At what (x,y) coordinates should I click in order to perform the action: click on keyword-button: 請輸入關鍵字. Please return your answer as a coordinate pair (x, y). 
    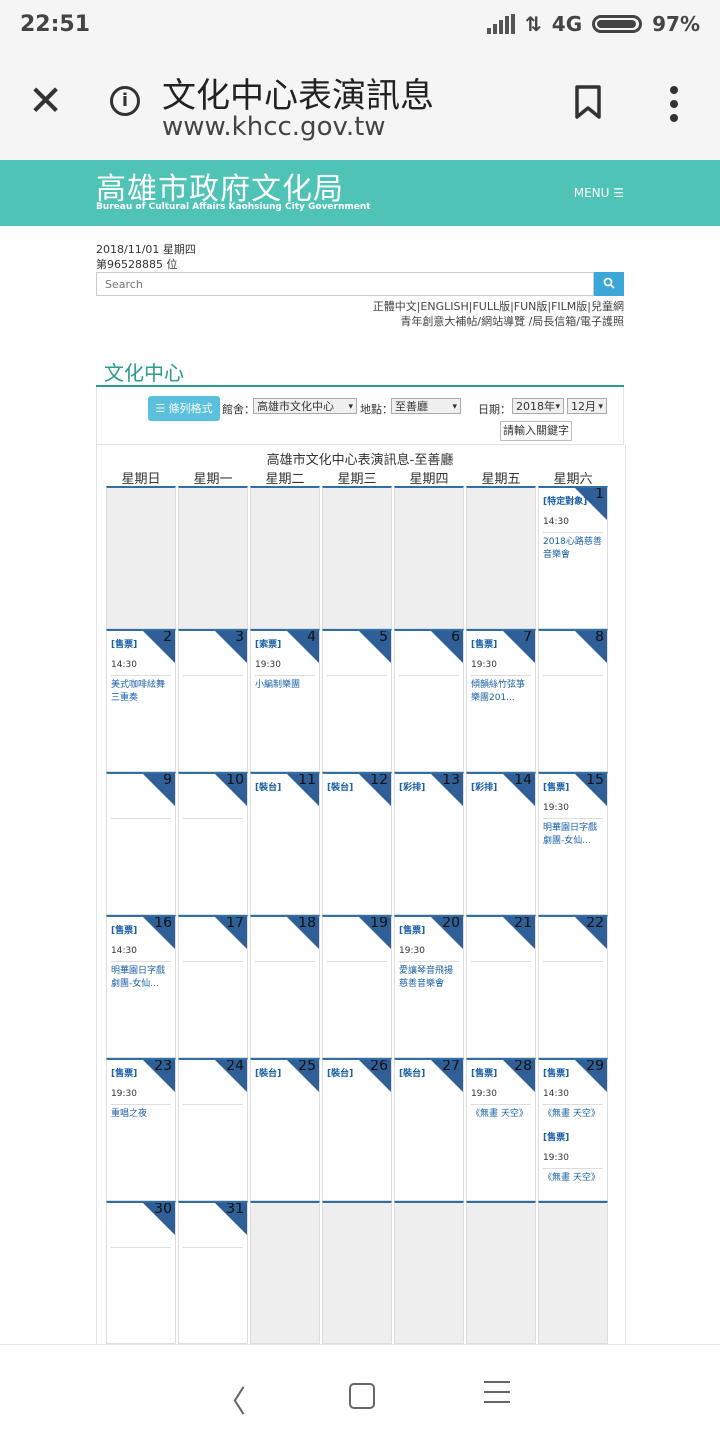
    Looking at the image, I should click on (536, 431).